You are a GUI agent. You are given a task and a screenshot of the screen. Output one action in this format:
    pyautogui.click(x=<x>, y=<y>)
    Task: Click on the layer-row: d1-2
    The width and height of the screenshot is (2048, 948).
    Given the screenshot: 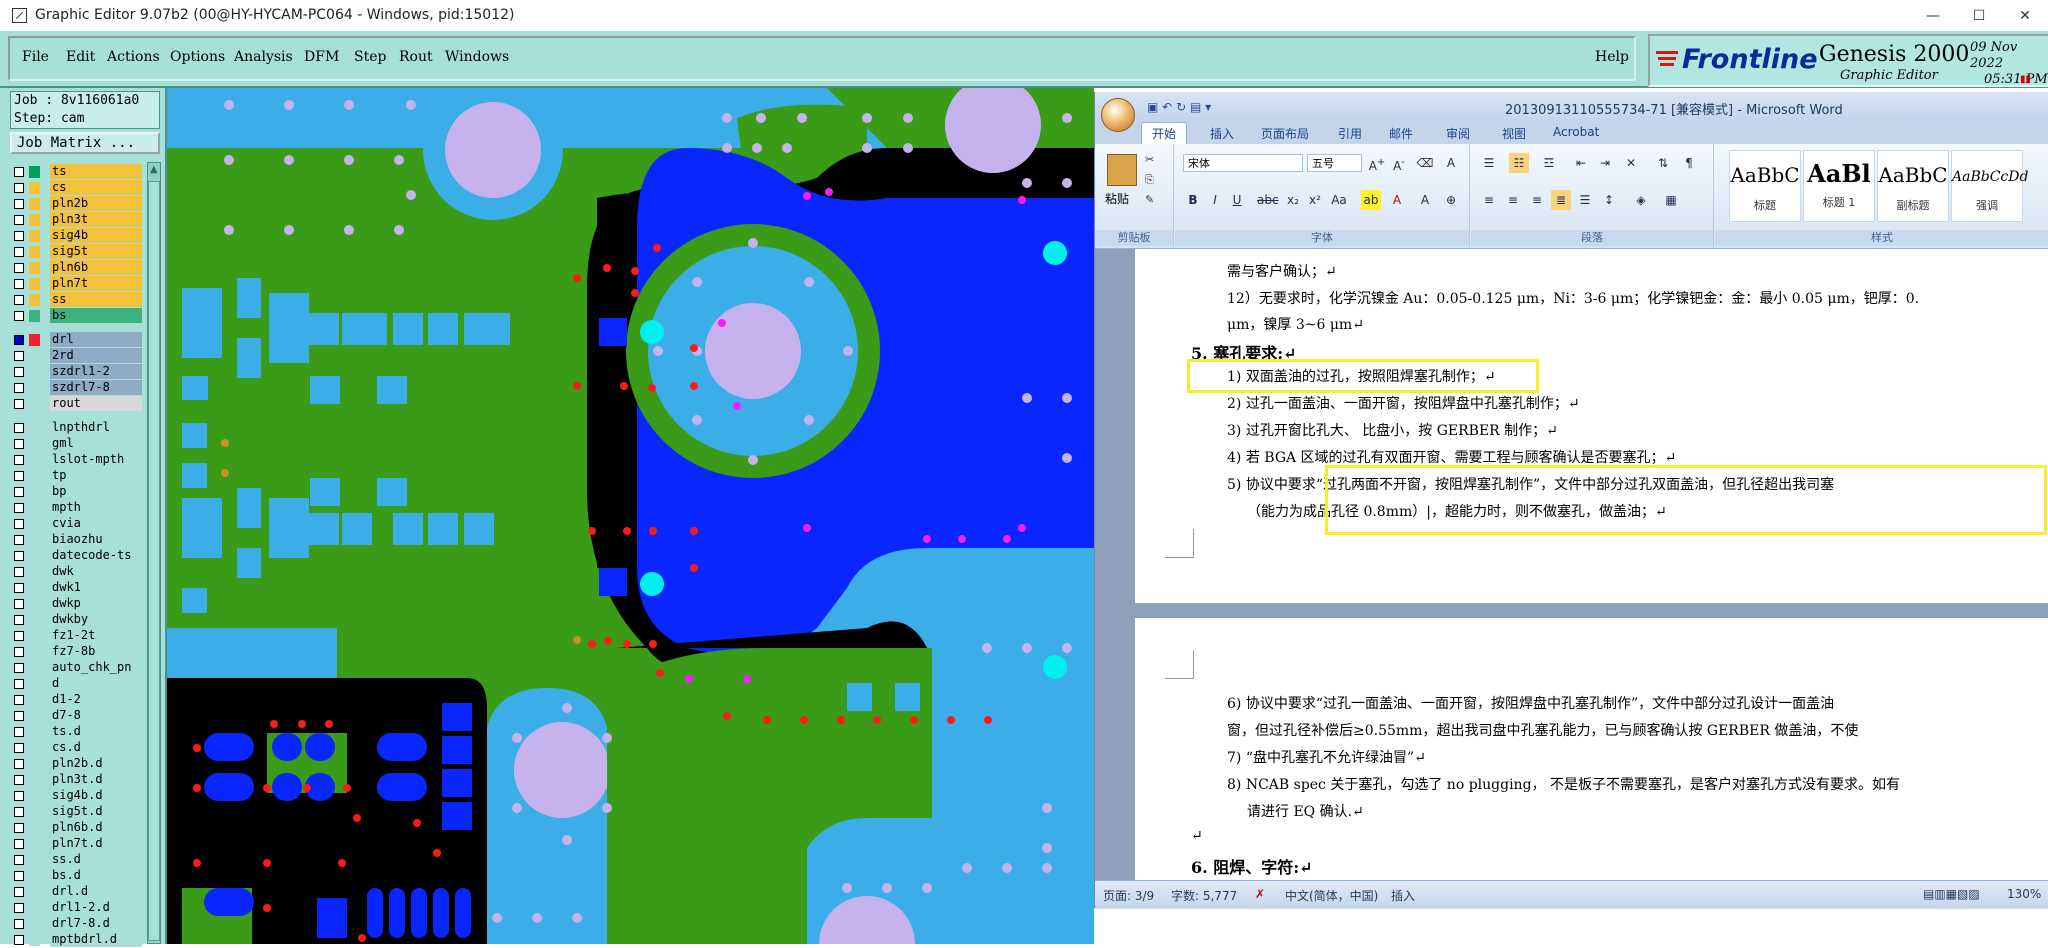 What is the action you would take?
    pyautogui.click(x=76, y=700)
    